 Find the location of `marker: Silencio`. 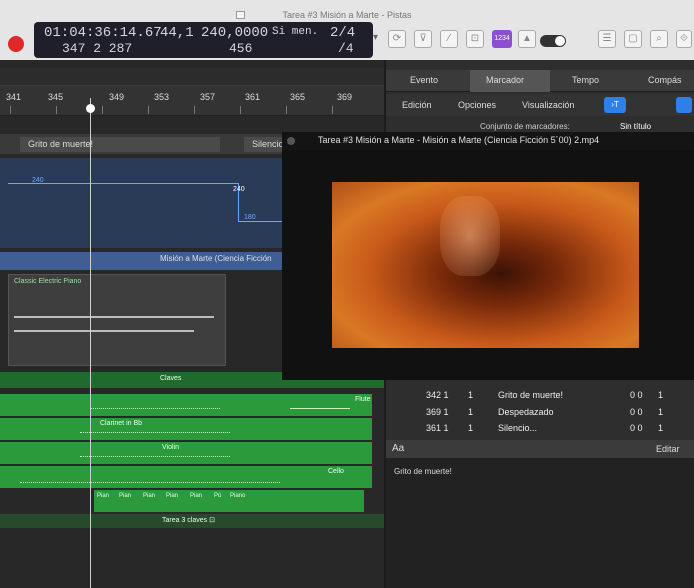

marker: Silencio is located at coordinates (264, 144).